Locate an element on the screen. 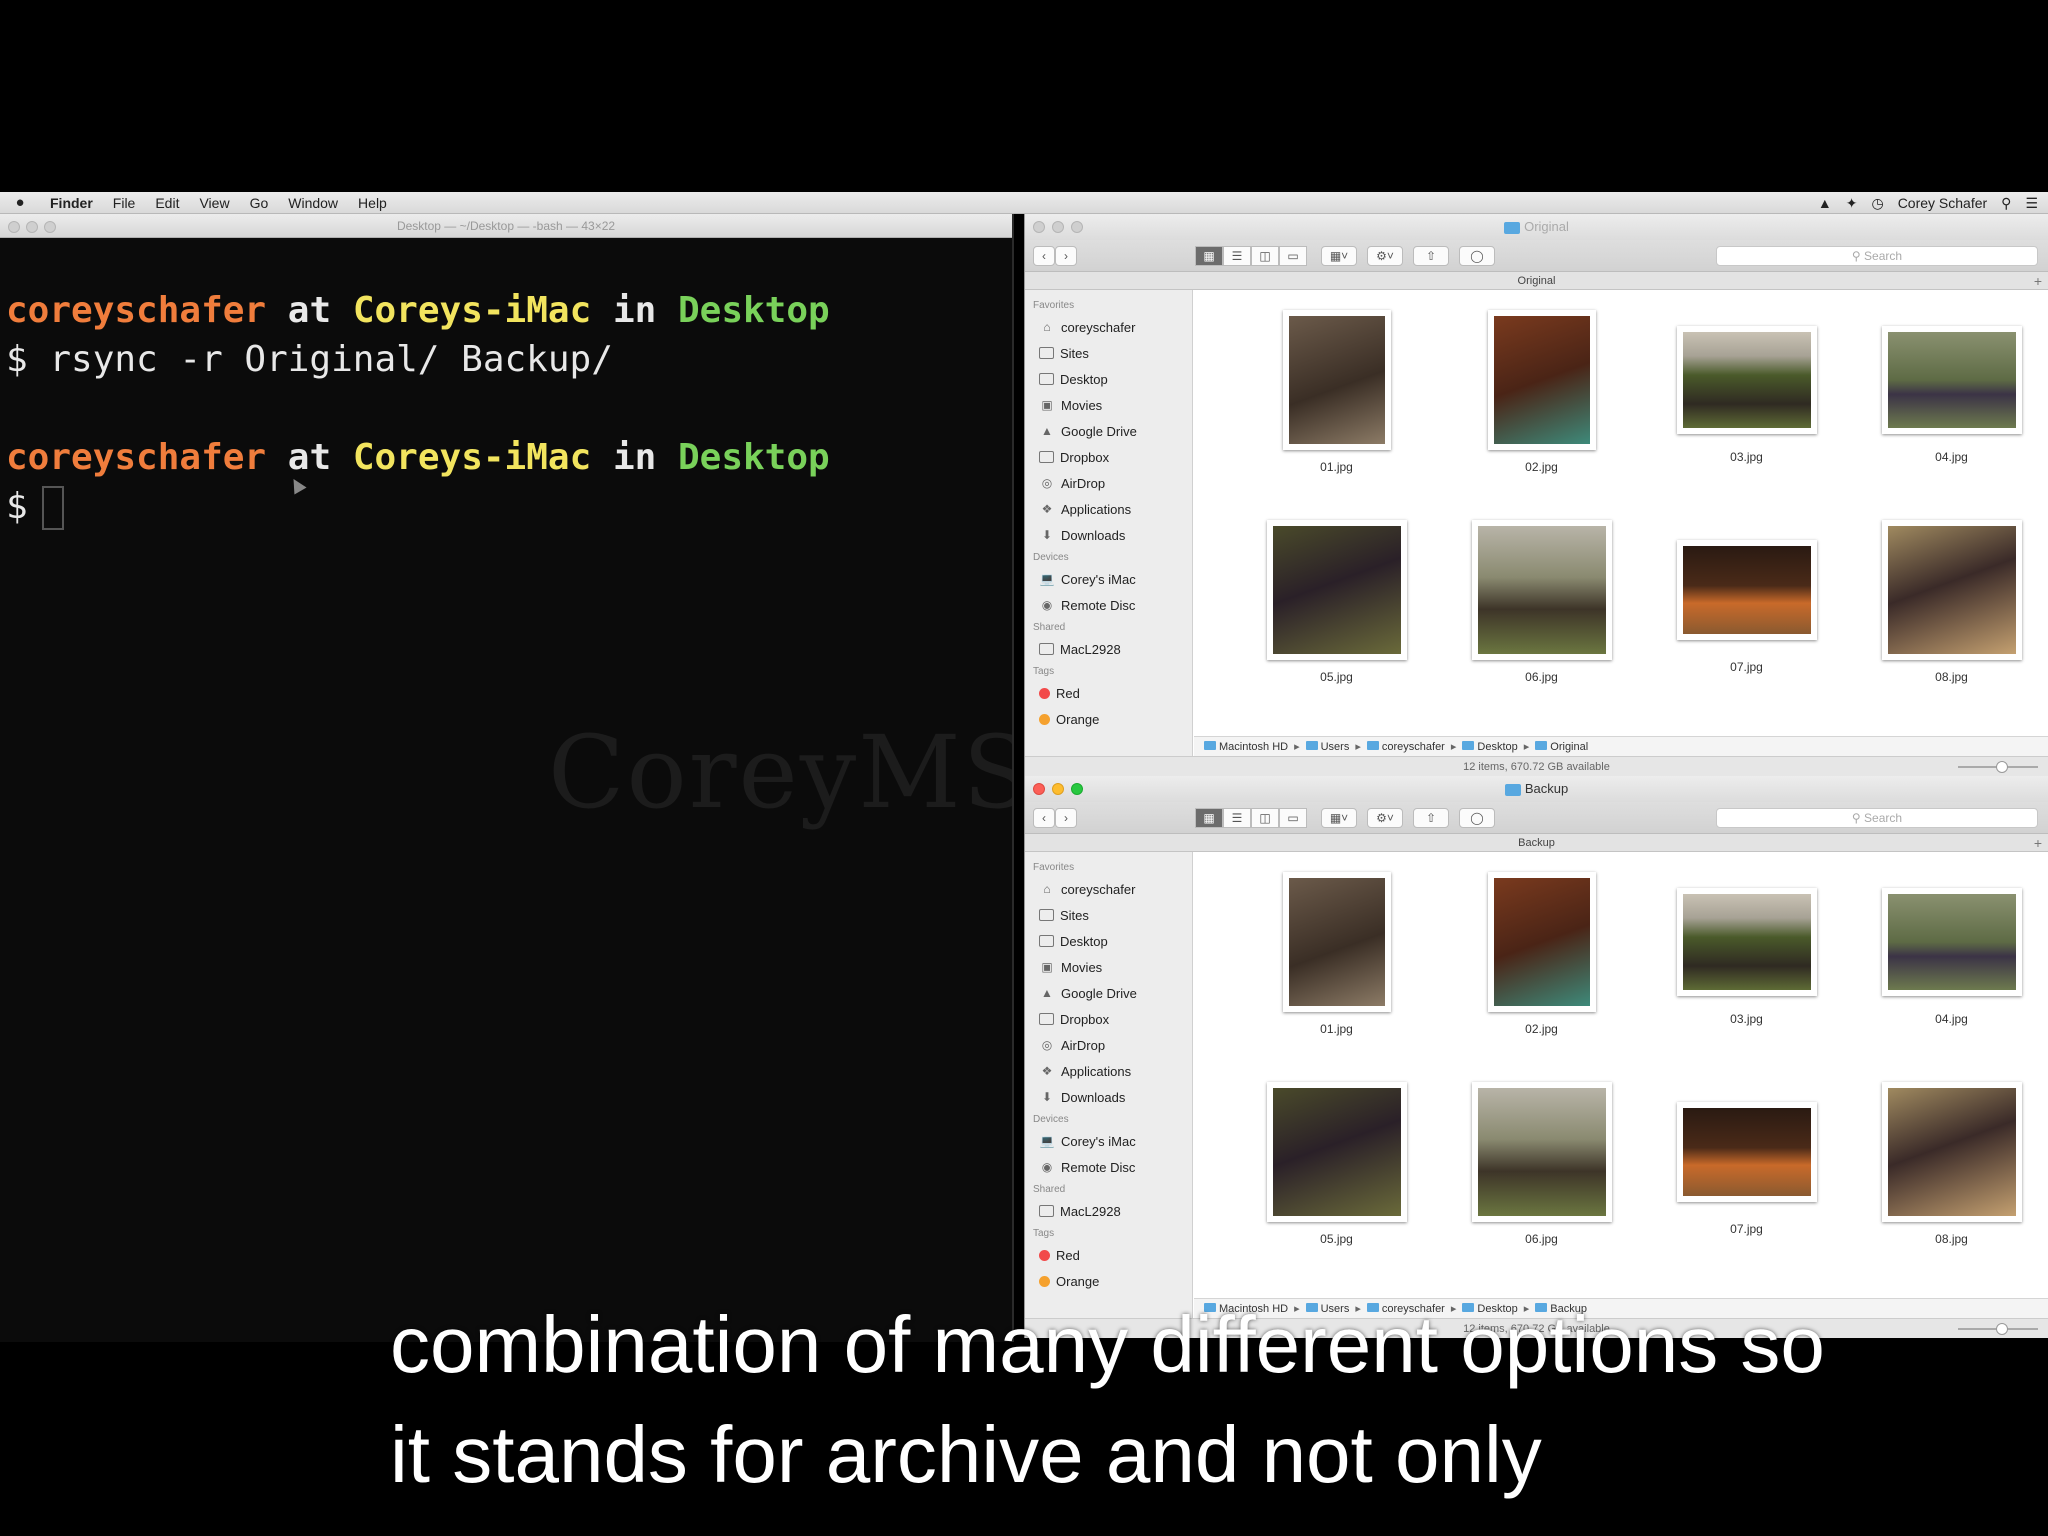 The width and height of the screenshot is (2048, 1536). network-status-icon: ✦ is located at coordinates (1852, 203).